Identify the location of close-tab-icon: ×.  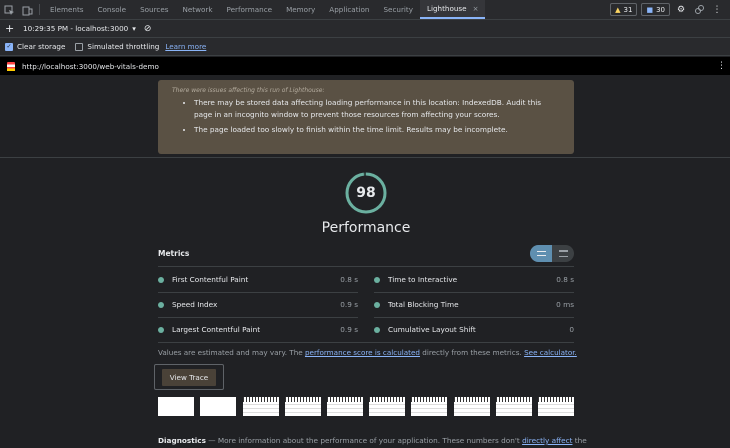
(476, 9).